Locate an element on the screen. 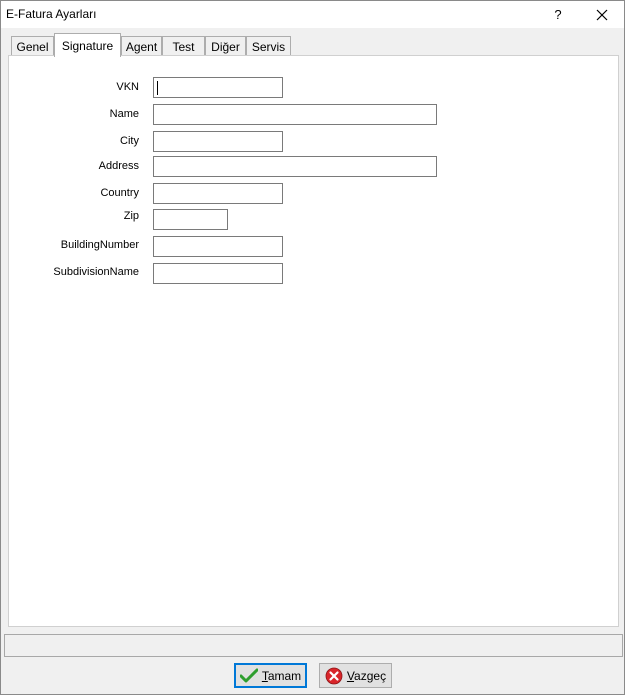 The image size is (625, 695). tab-label: Test is located at coordinates (183, 46).